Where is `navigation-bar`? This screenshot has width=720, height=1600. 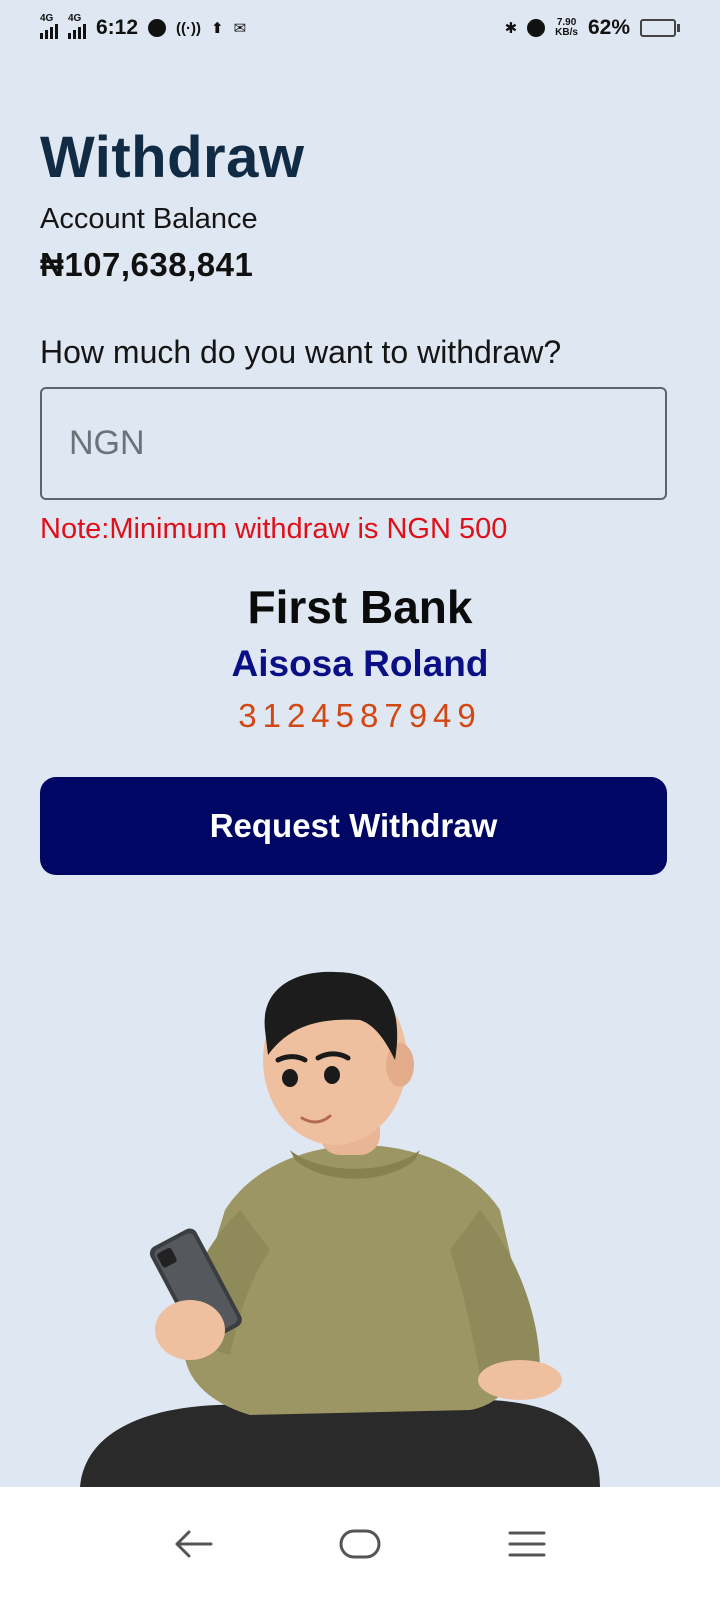 navigation-bar is located at coordinates (360, 1543).